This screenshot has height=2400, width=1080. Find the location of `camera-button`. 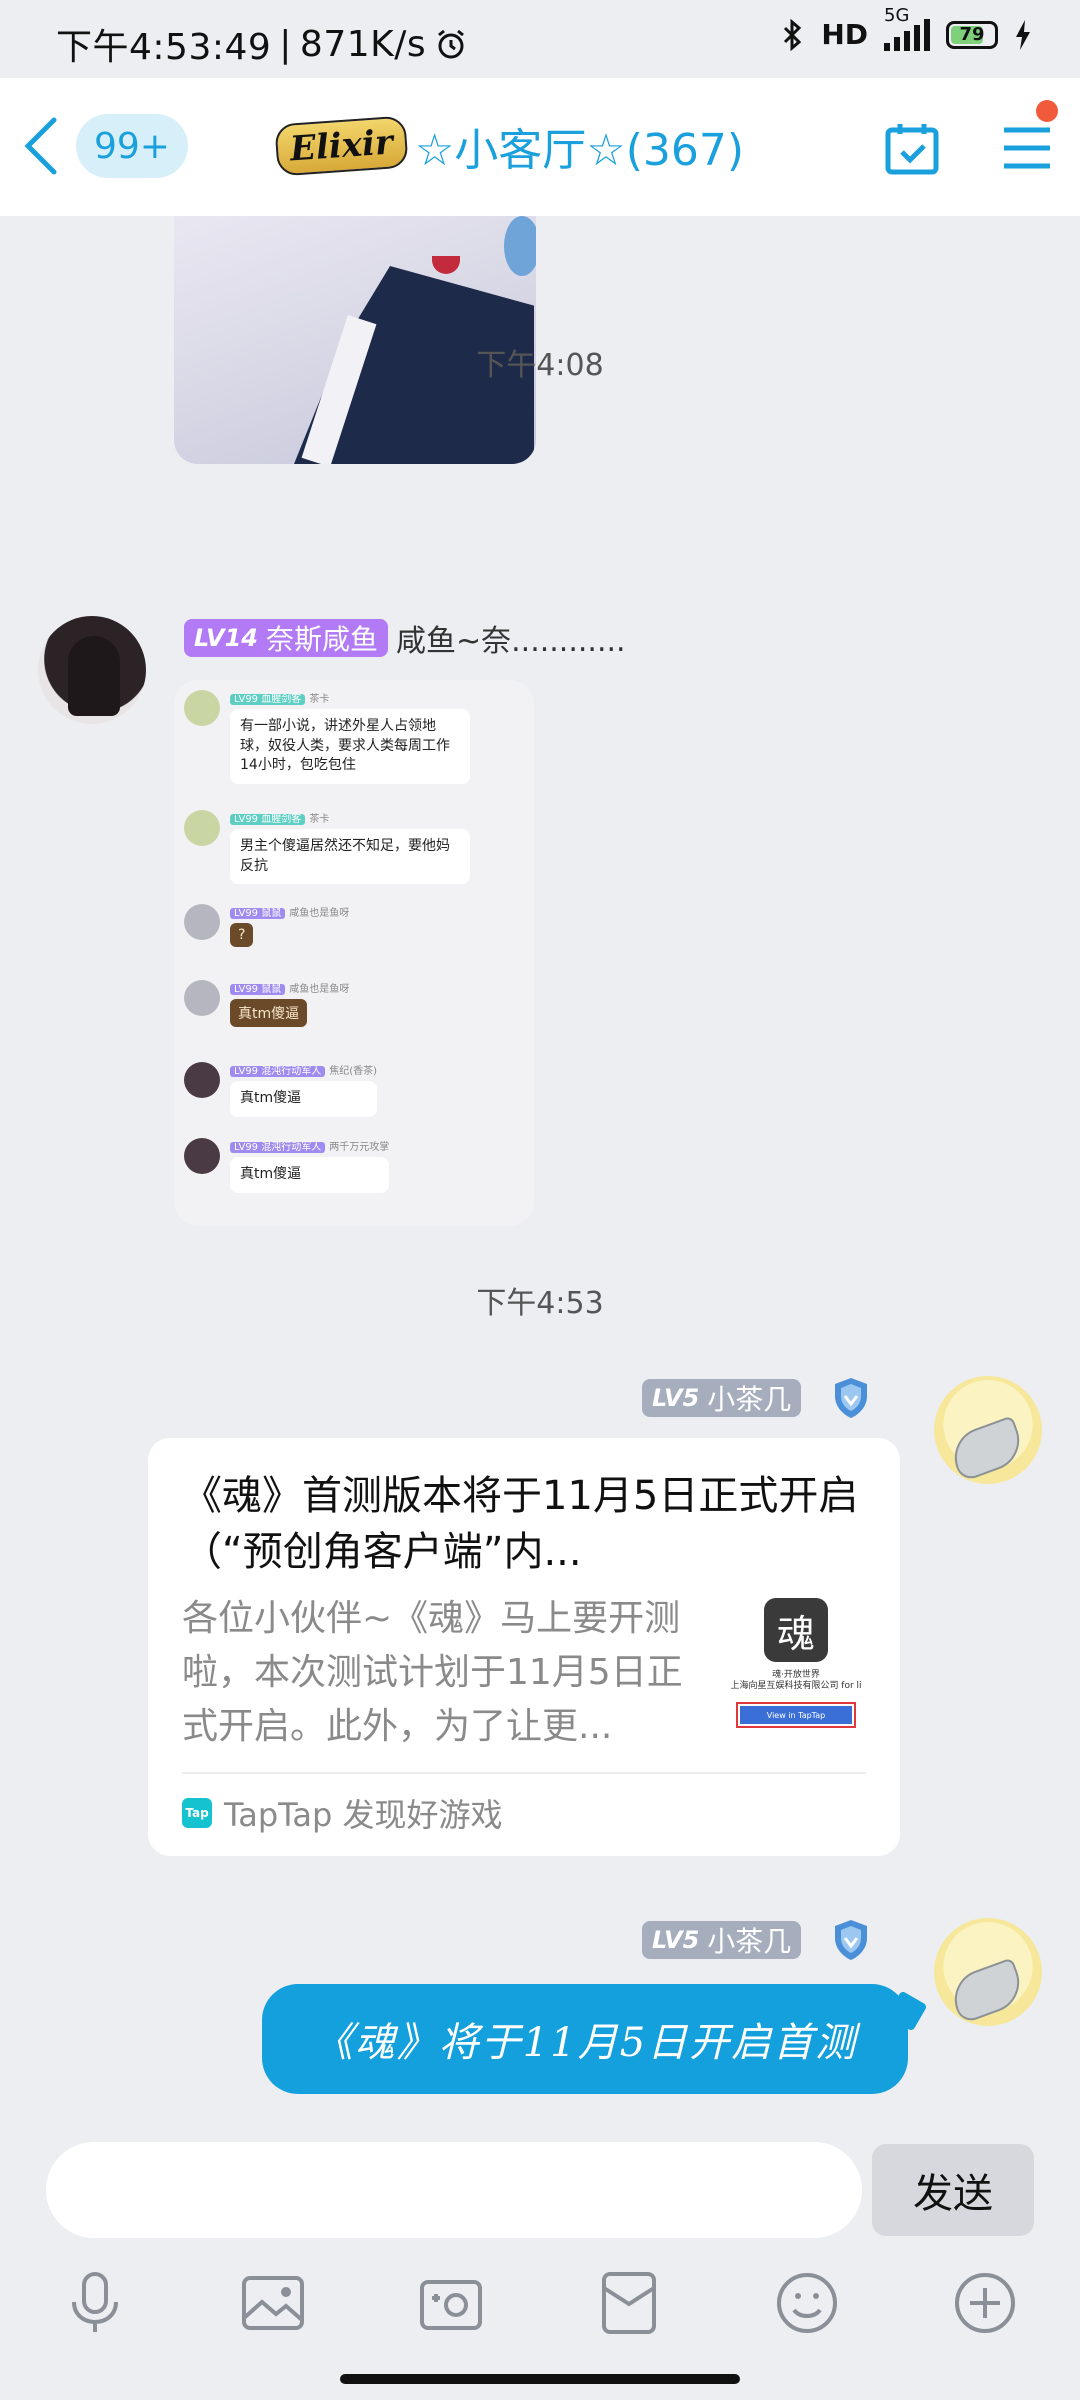

camera-button is located at coordinates (451, 2303).